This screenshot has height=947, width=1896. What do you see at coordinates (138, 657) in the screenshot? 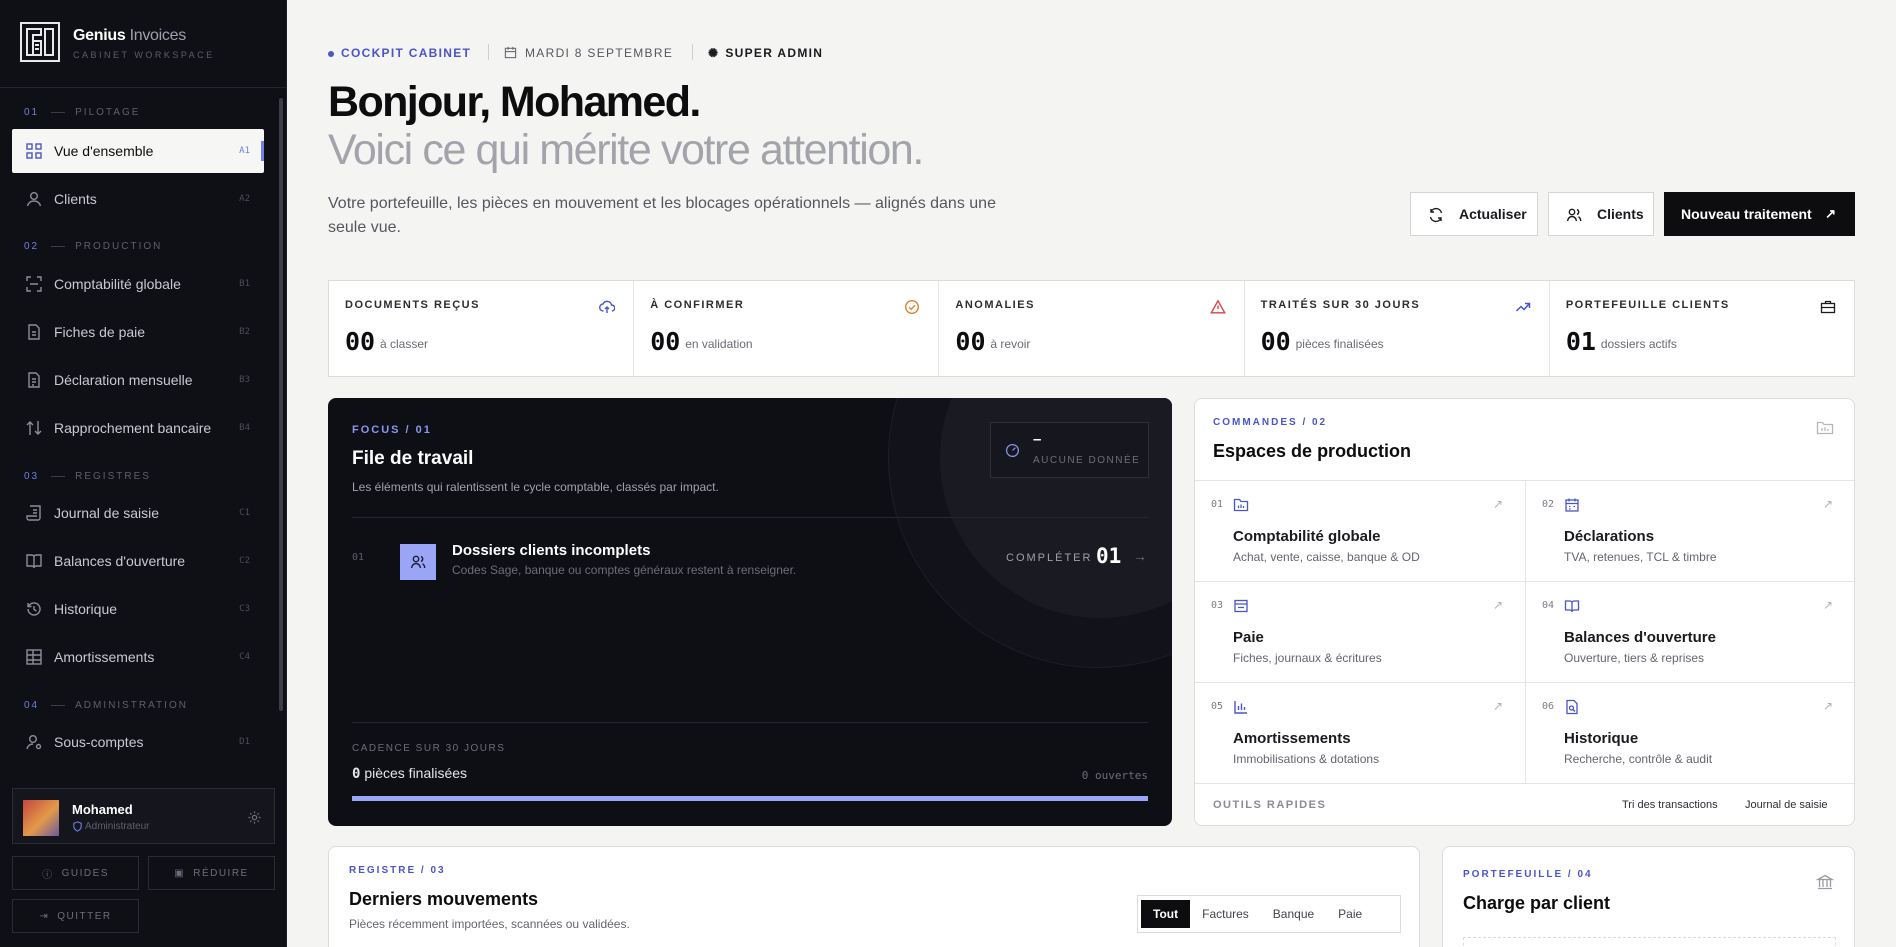
I see `sidebar-item-amortissements: Amortissements C4` at bounding box center [138, 657].